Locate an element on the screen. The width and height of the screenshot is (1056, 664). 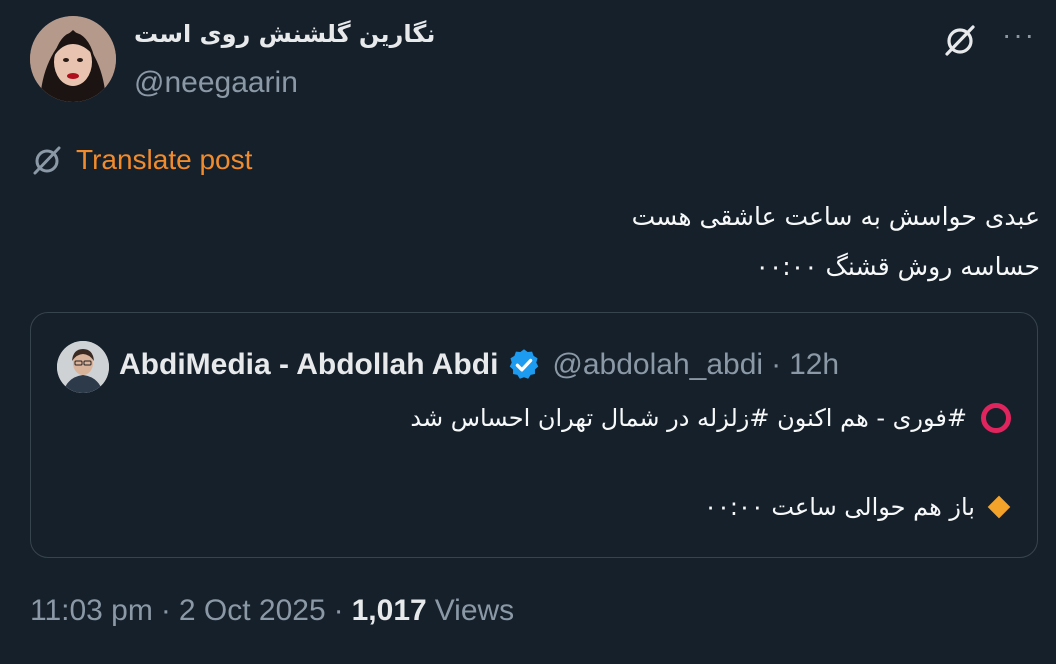
quoted-post-time: 12h is located at coordinates (814, 365).